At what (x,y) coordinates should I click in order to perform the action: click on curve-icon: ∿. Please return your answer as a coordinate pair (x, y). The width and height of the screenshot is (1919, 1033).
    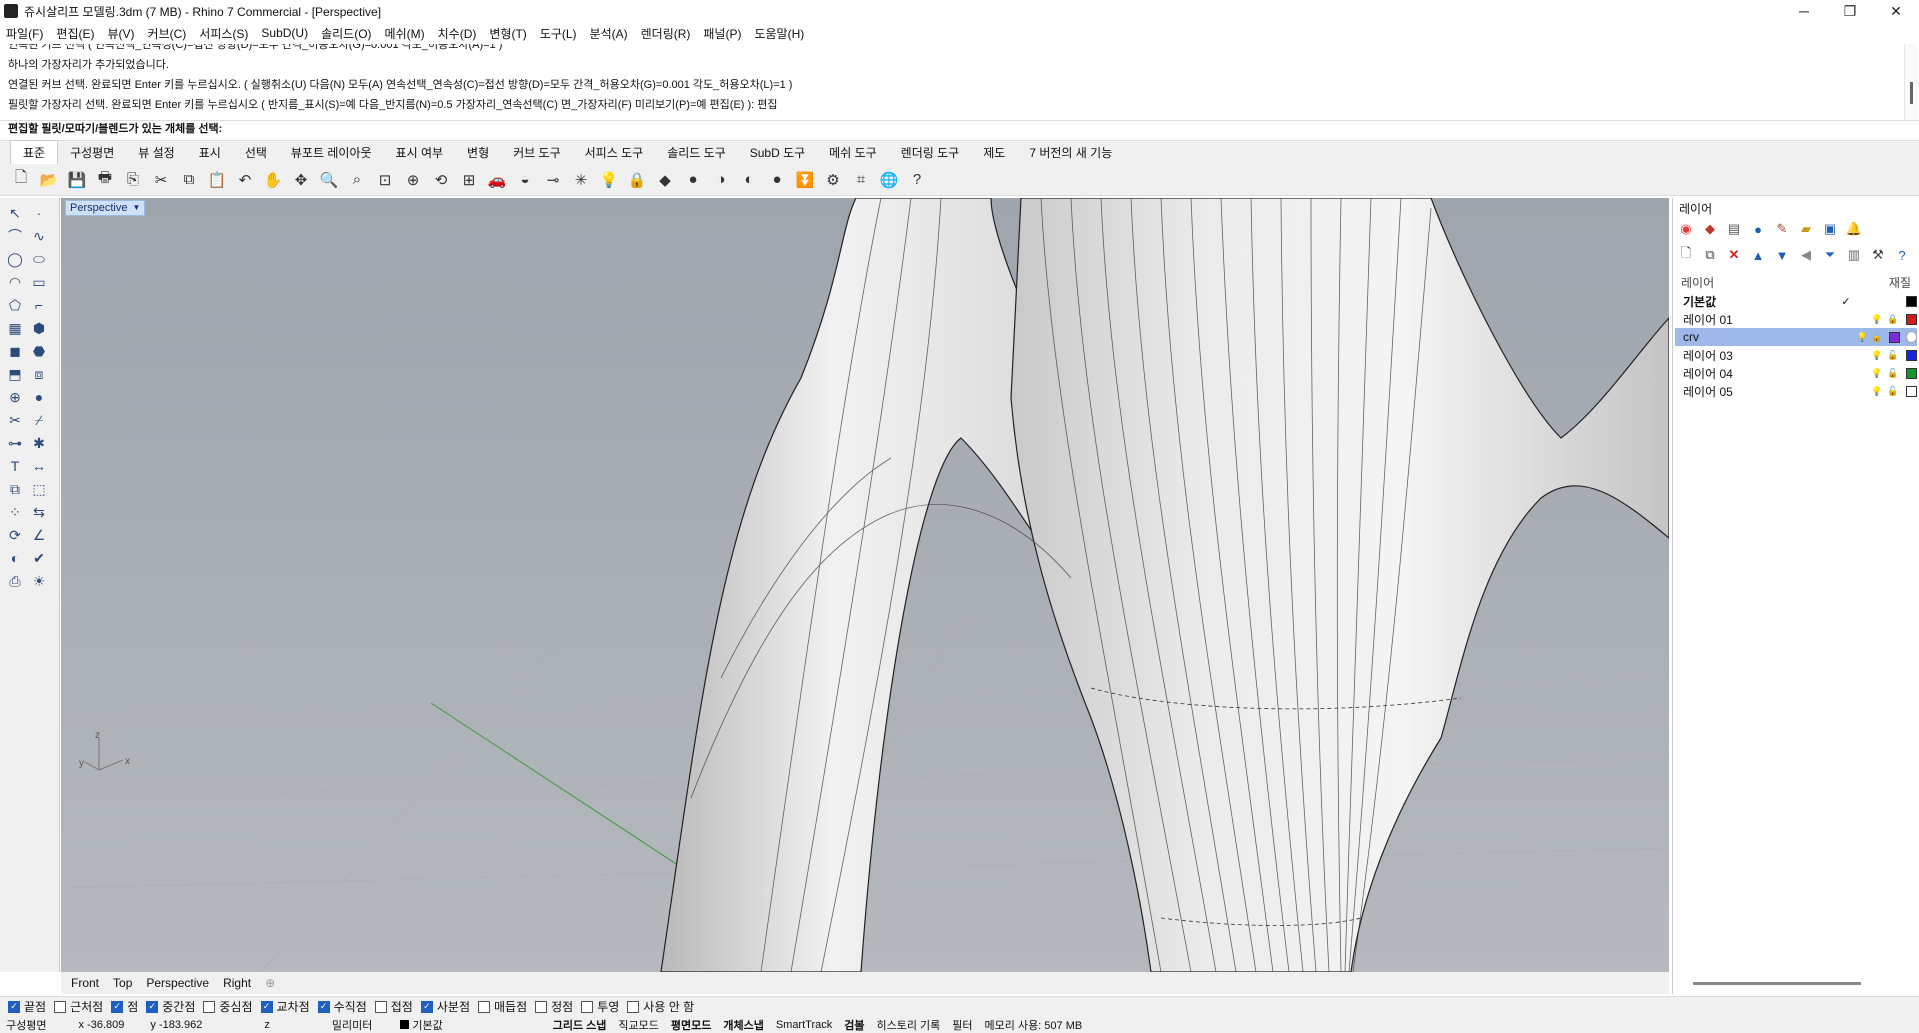
    Looking at the image, I should click on (39, 236).